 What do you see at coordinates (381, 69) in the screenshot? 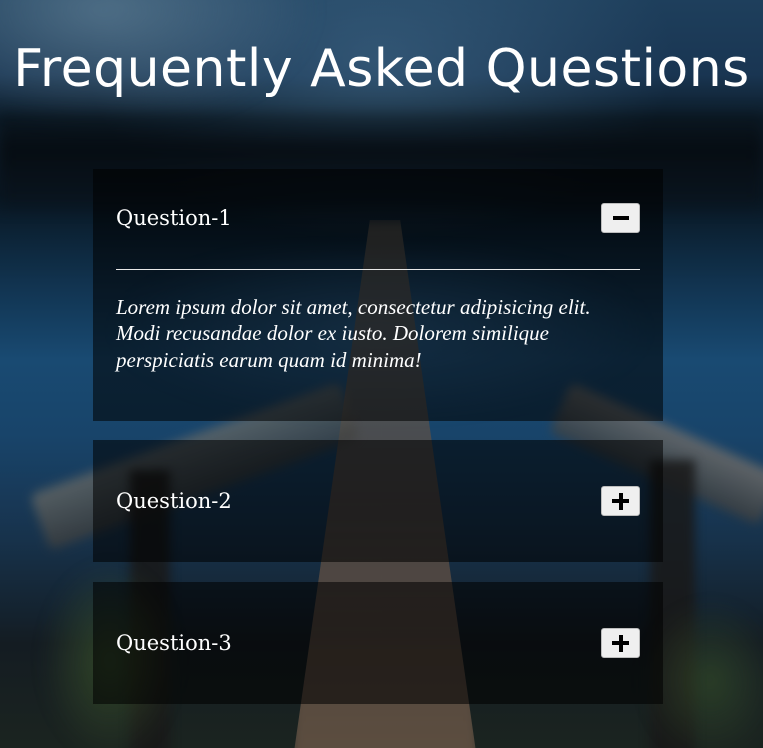
I see `page-title: Frequently Asked Questions` at bounding box center [381, 69].